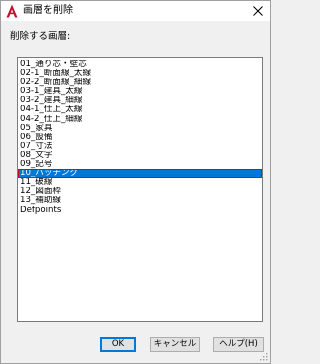 The width and height of the screenshot is (320, 364). What do you see at coordinates (140, 210) in the screenshot?
I see `layer-list-item: Defpoints` at bounding box center [140, 210].